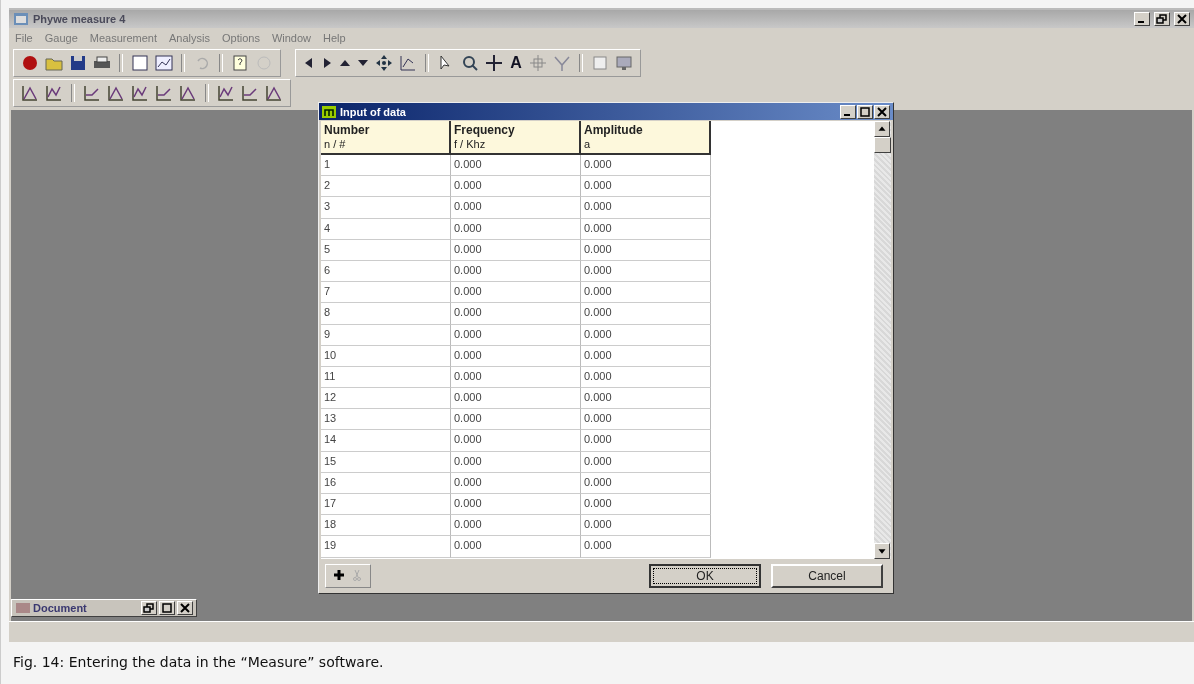  I want to click on table-cell: 5, so click(386, 250).